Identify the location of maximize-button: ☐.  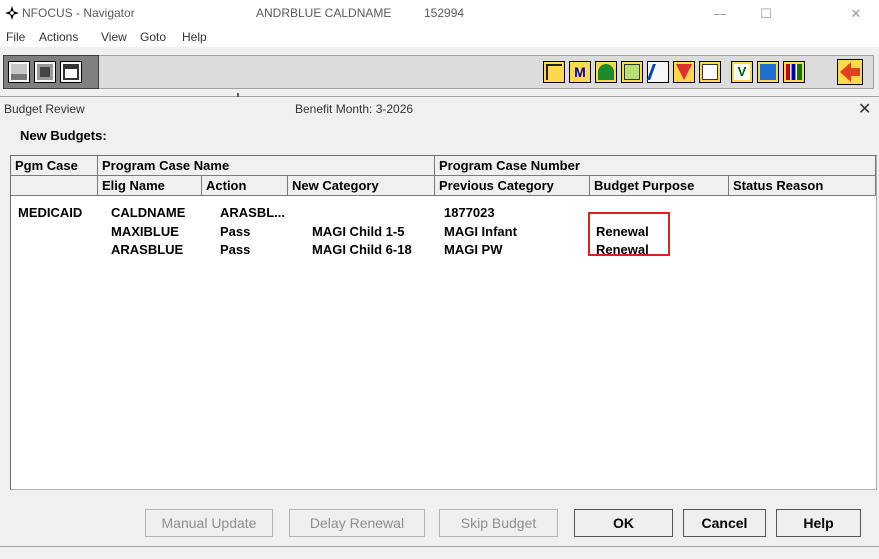
(766, 13).